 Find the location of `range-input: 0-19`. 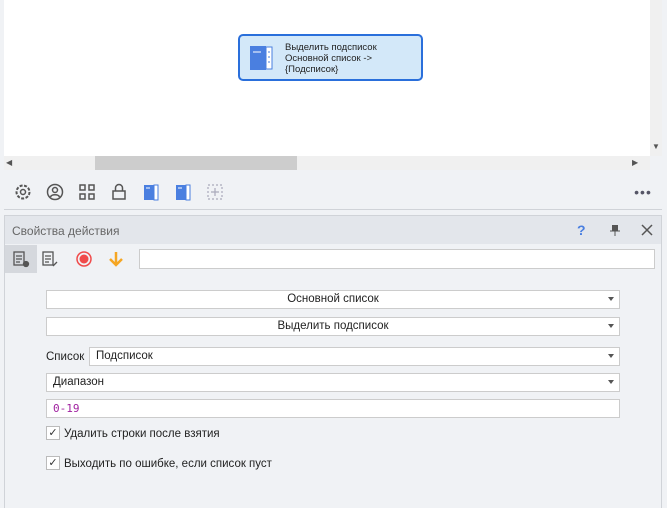

range-input: 0-19 is located at coordinates (333, 408).